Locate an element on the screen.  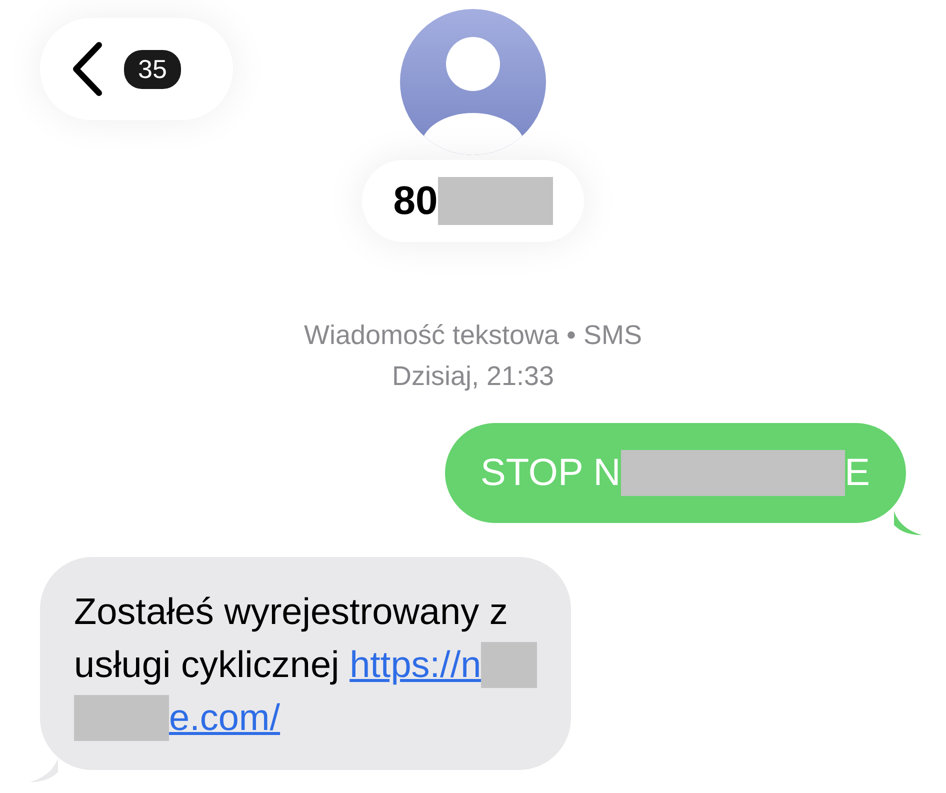
message-timestamp: Dzisiaj, 21:33 is located at coordinates (473, 376).